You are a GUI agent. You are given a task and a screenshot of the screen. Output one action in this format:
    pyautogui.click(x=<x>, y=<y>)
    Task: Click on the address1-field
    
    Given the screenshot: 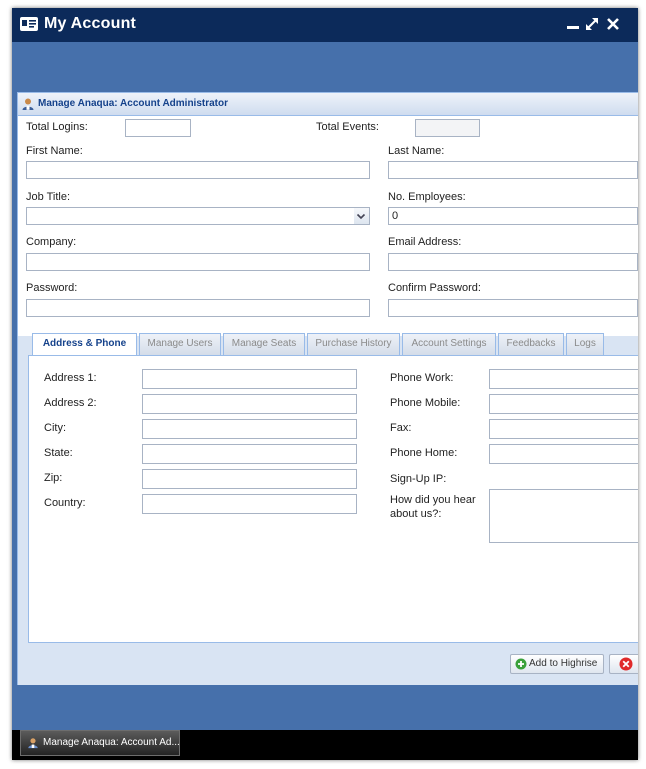 What is the action you would take?
    pyautogui.click(x=249, y=379)
    